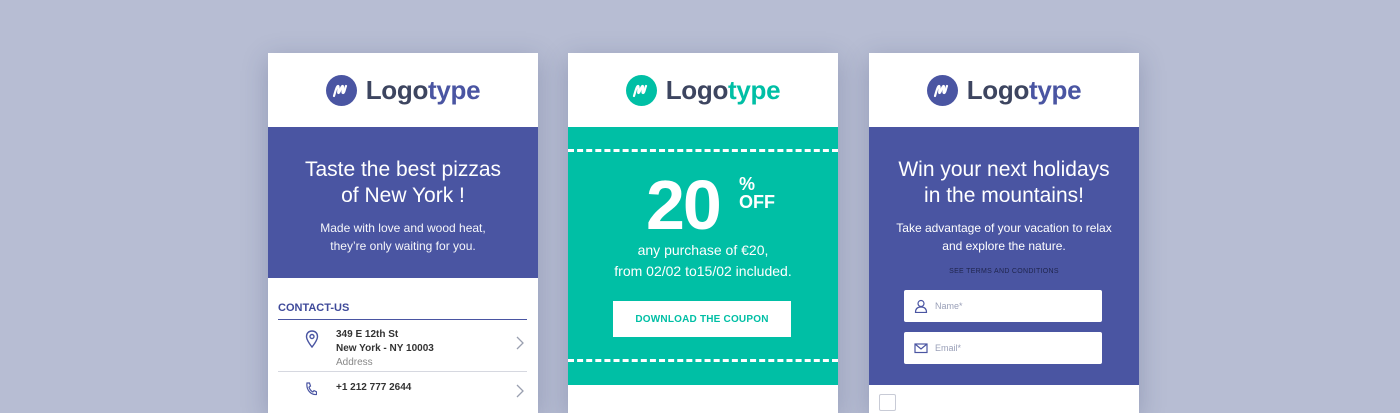 The image size is (1400, 413). I want to click on phone-number: +1 212 777 2644, so click(374, 387).